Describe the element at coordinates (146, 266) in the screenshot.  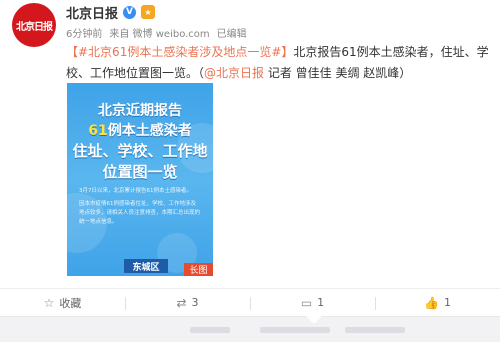
I see `district-label: 东城区` at that location.